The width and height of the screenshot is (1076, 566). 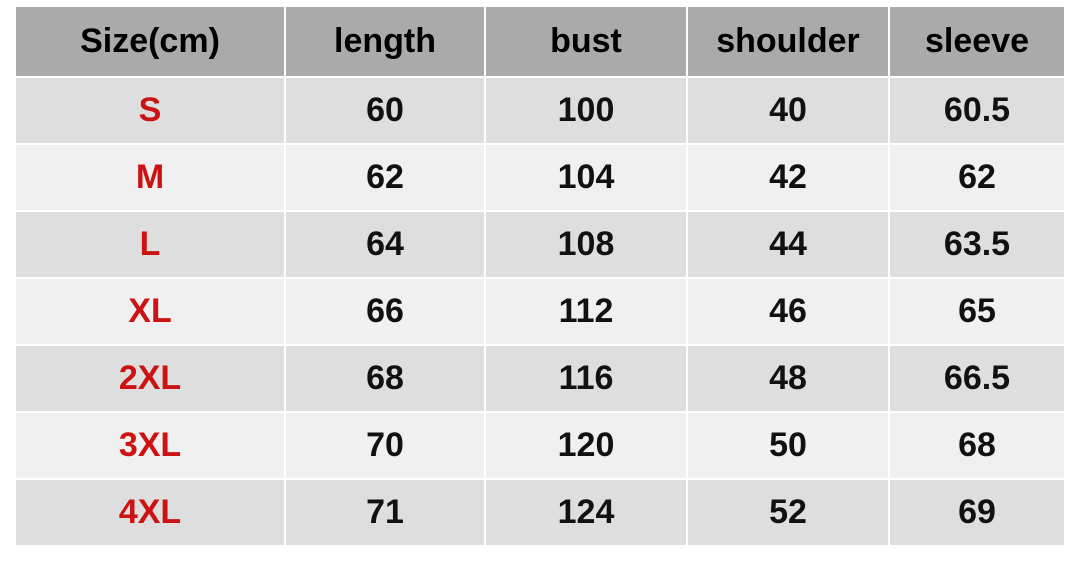 I want to click on cell-size: 3XL, so click(x=150, y=445).